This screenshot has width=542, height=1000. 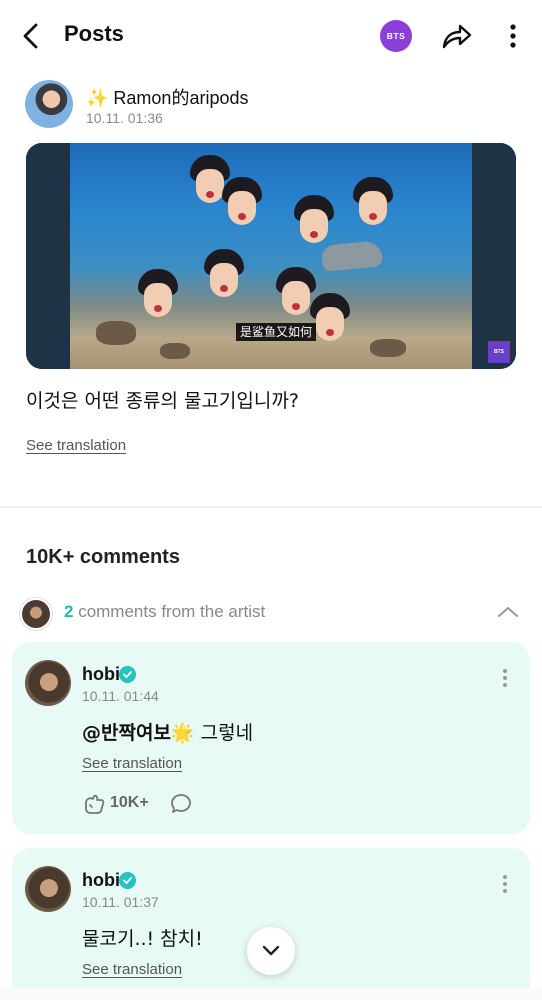 What do you see at coordinates (162, 401) in the screenshot?
I see `post-text: 이것은 어떤 종류의 물고기입니까?` at bounding box center [162, 401].